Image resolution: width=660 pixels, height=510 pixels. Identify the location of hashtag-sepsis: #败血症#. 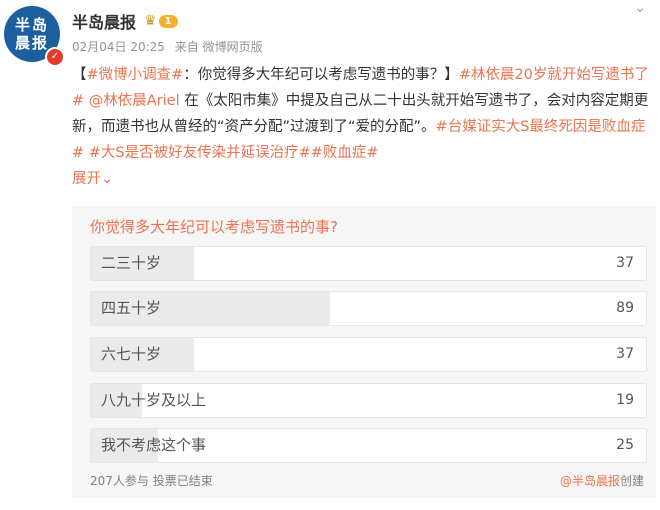
(345, 153).